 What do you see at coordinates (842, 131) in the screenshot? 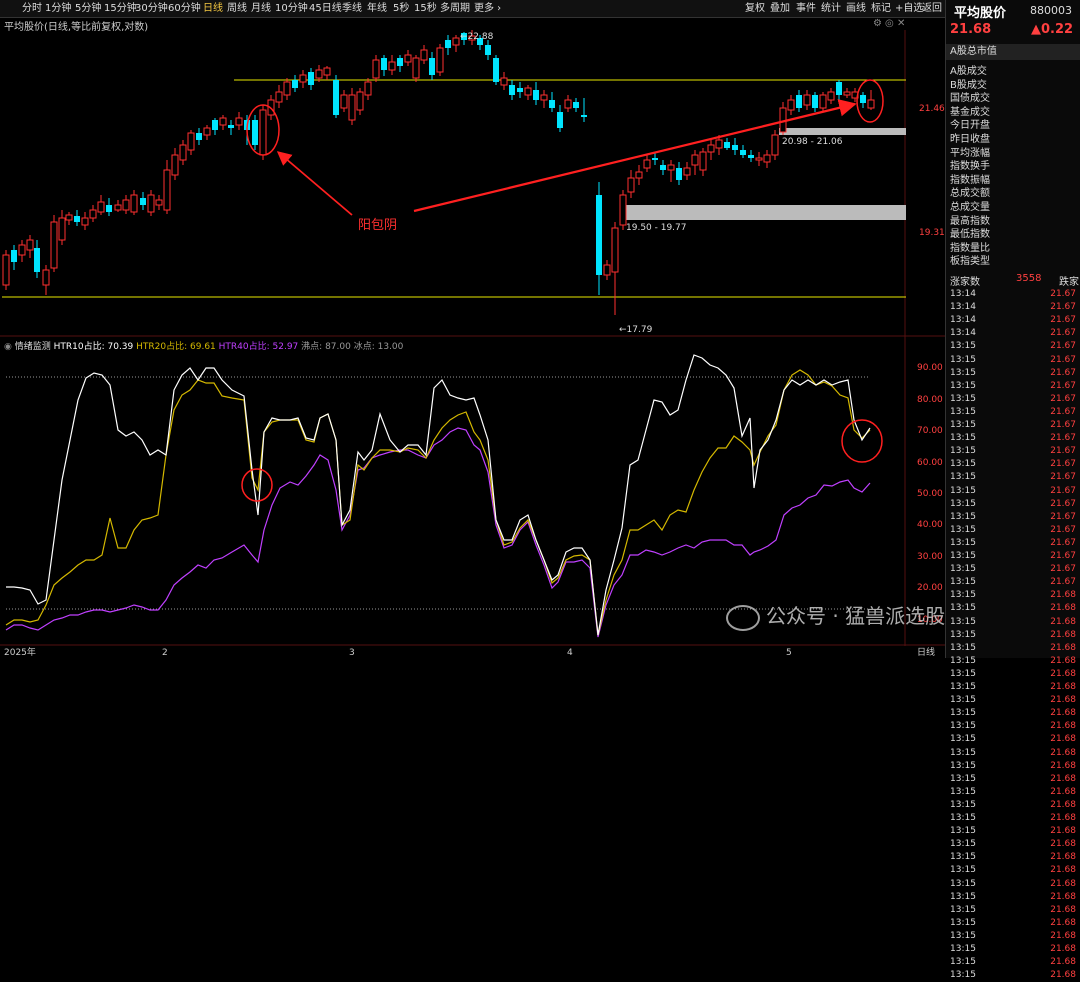
I see `gap-box-upper` at bounding box center [842, 131].